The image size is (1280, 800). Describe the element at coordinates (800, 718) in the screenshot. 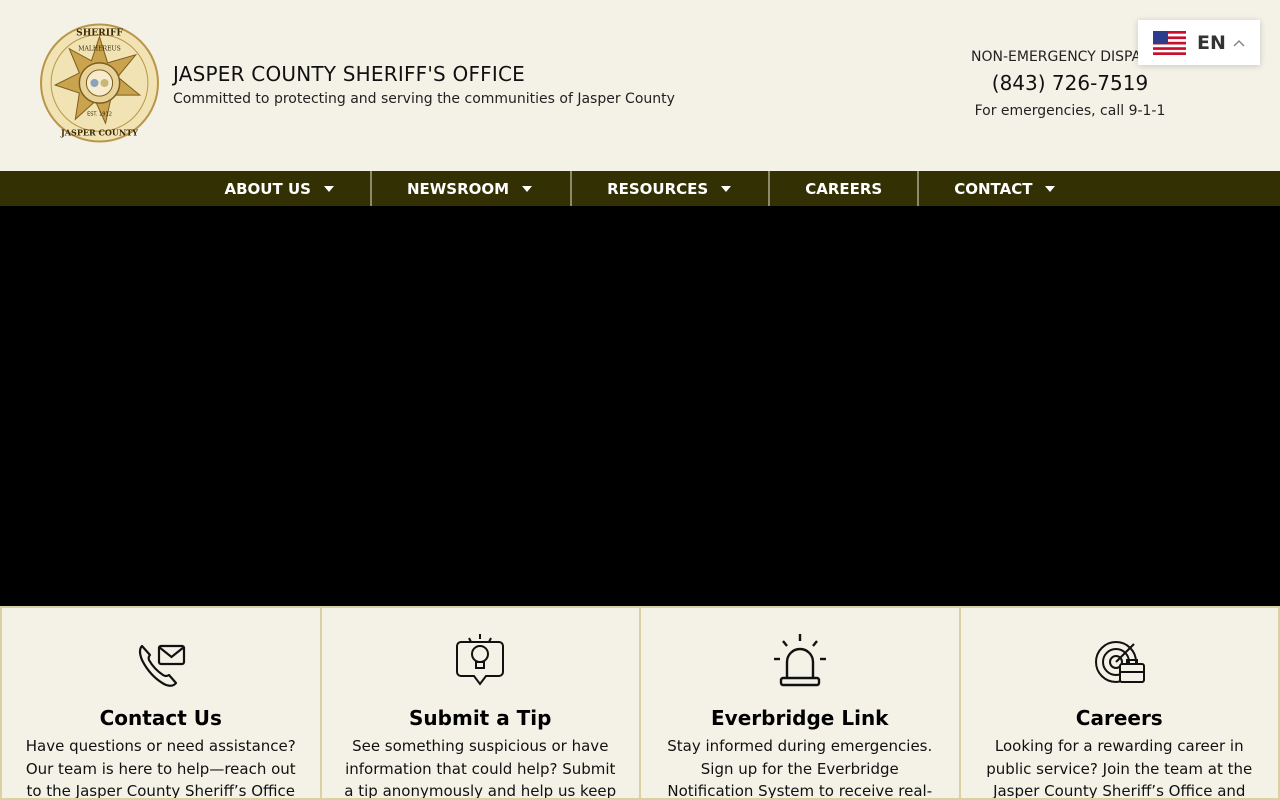

I see `card-title: Everbridge Link` at that location.